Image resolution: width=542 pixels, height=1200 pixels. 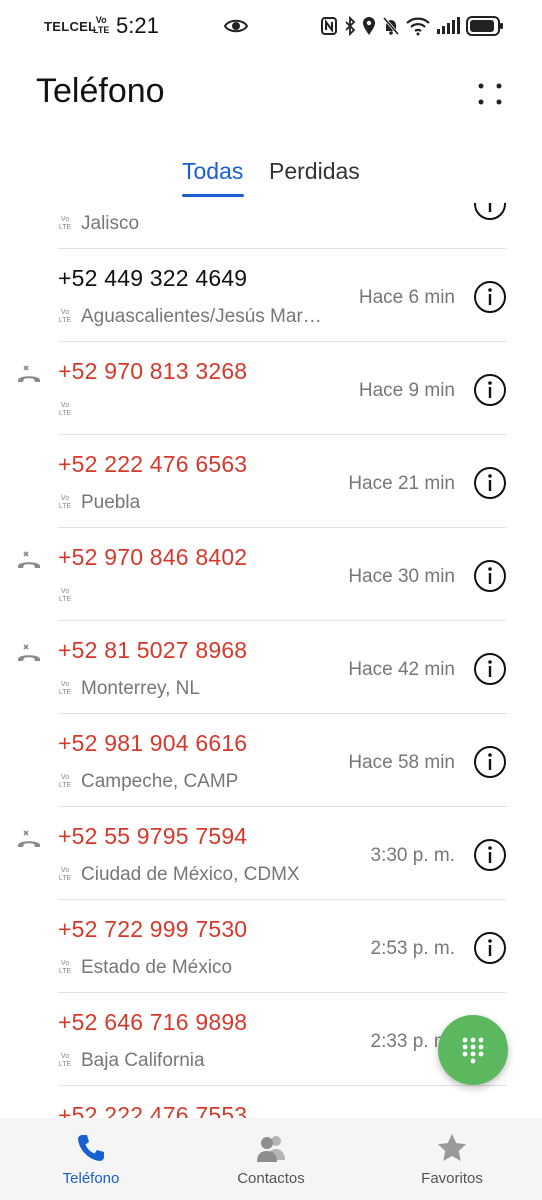 I want to click on call-time: 3:30 p. m., so click(x=413, y=855).